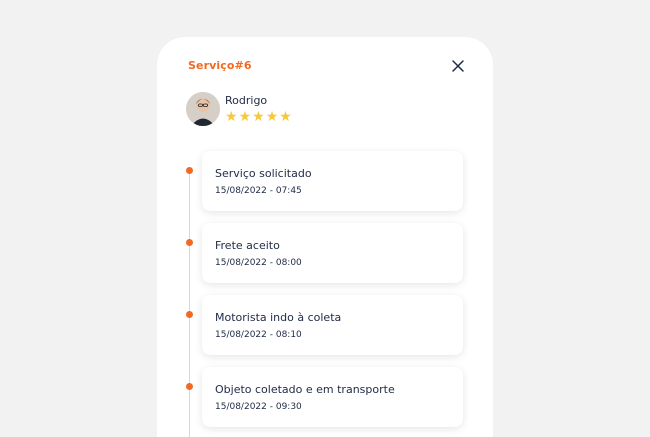  I want to click on driver-rating: ★ ★ ★ ★ ★, so click(258, 117).